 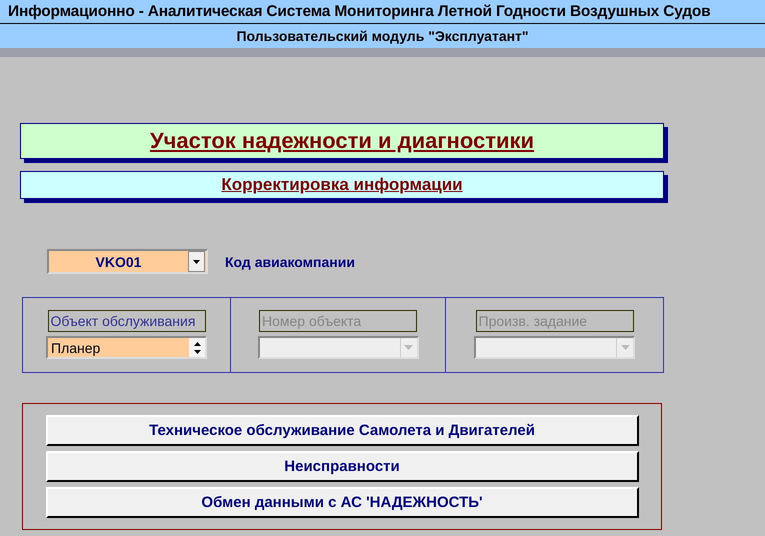 What do you see at coordinates (342, 466) in the screenshot?
I see `menu-button: Неисправности` at bounding box center [342, 466].